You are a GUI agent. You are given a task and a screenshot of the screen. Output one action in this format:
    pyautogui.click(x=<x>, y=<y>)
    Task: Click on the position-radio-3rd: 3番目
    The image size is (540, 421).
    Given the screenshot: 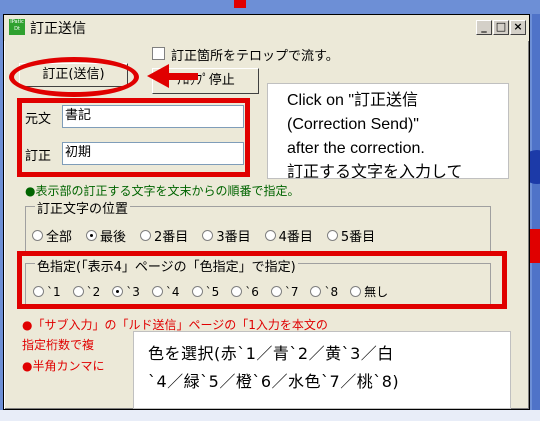 What is the action you would take?
    pyautogui.click(x=226, y=235)
    